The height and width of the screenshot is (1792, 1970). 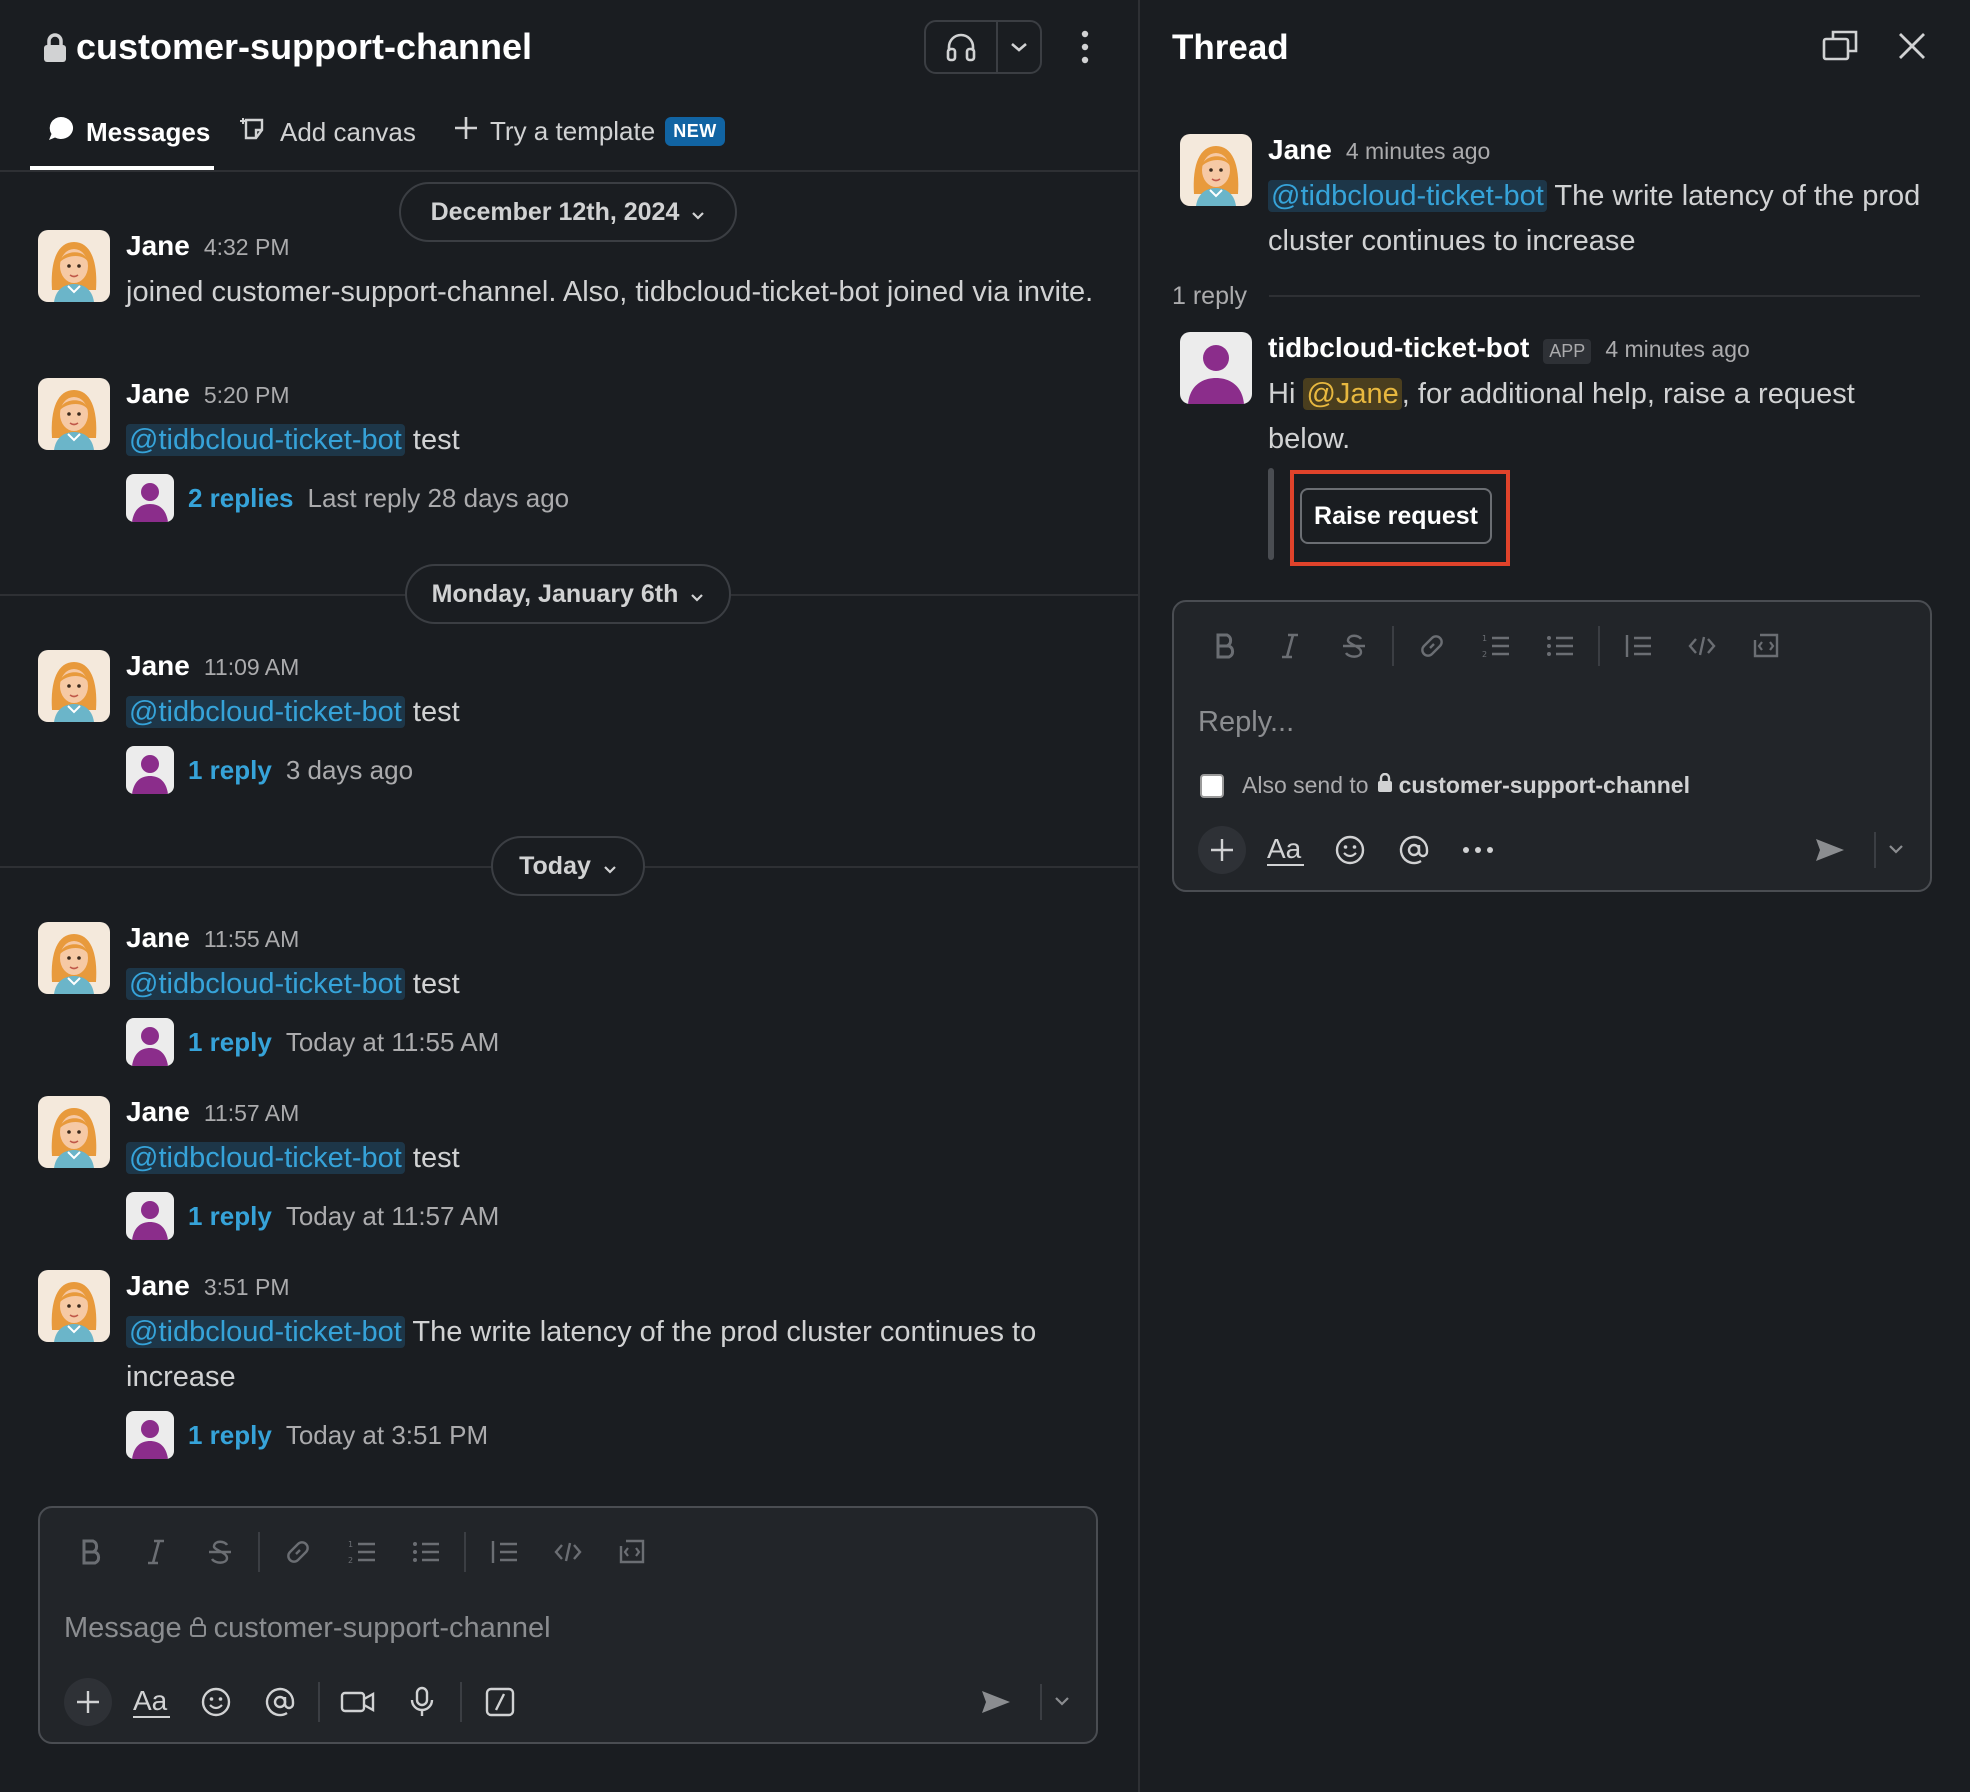 I want to click on slash-command-icon, so click(x=500, y=1702).